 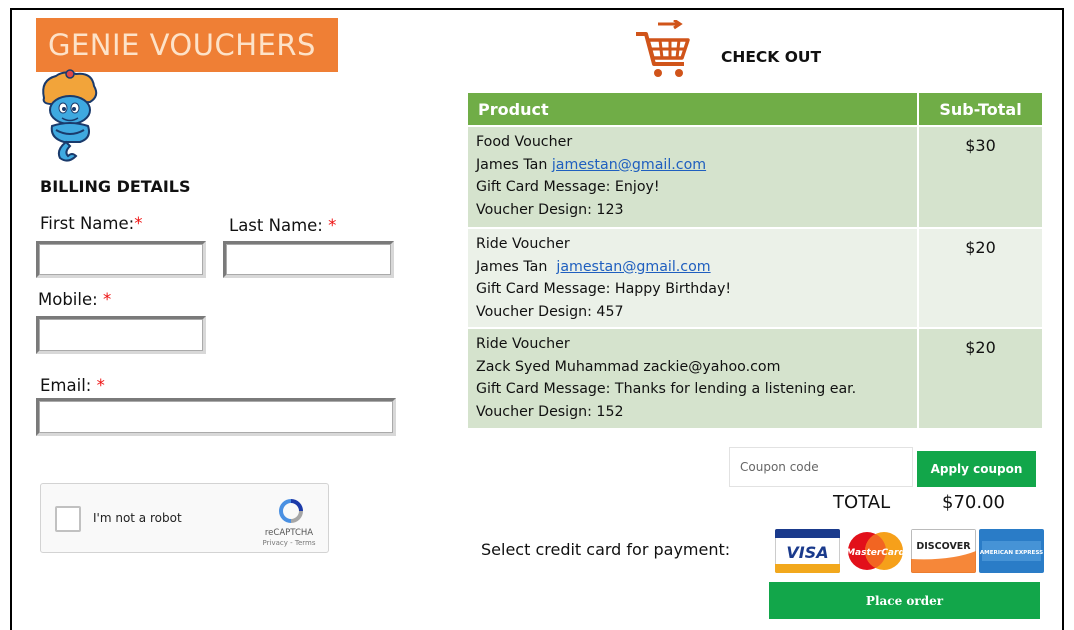 I want to click on column-header-subtotal: Sub-Total, so click(x=980, y=109).